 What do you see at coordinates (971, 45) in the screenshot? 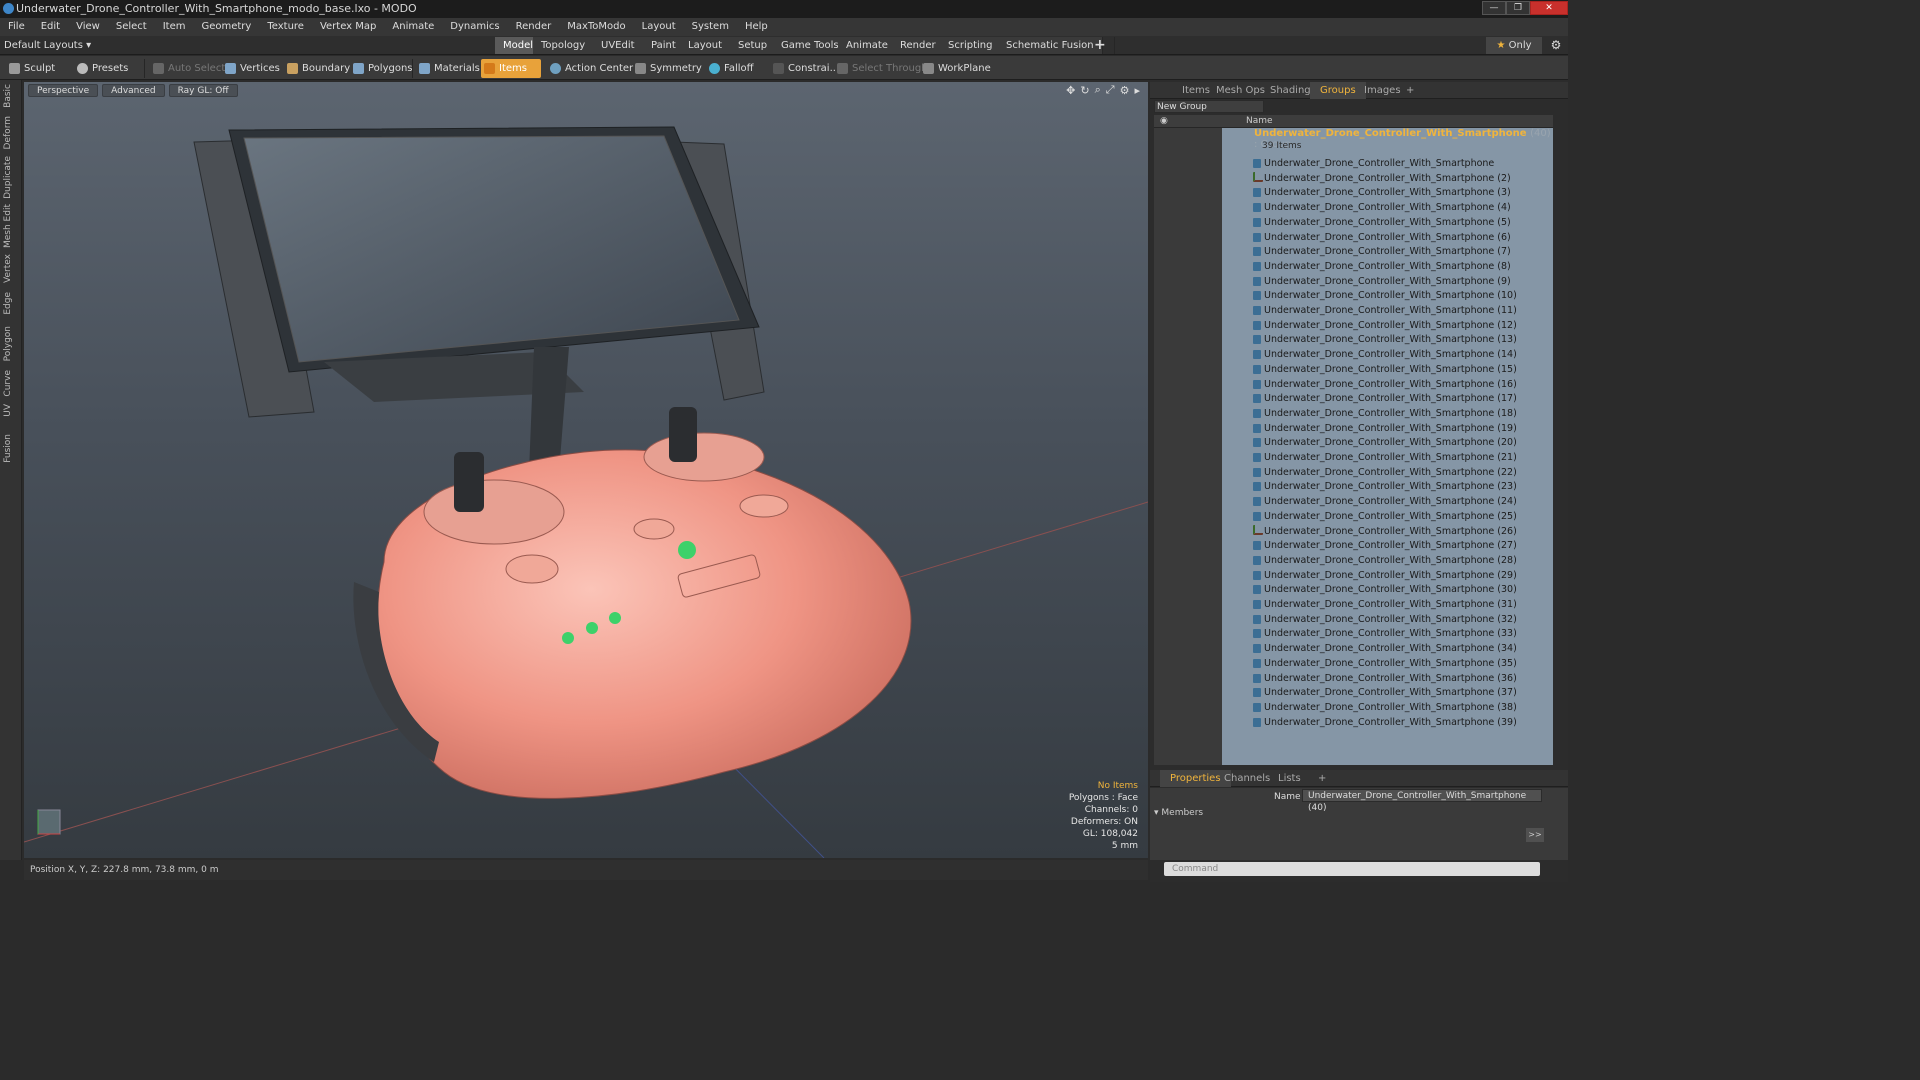
I see `tab-scripting: Scripting` at bounding box center [971, 45].